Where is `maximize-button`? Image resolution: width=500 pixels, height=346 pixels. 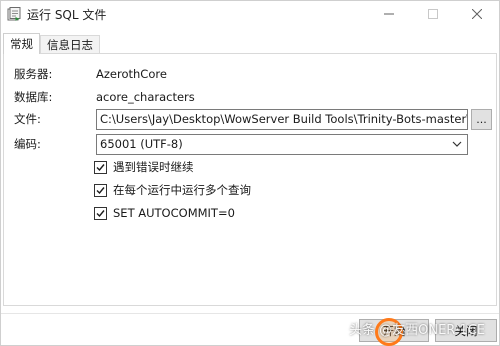 maximize-button is located at coordinates (433, 14).